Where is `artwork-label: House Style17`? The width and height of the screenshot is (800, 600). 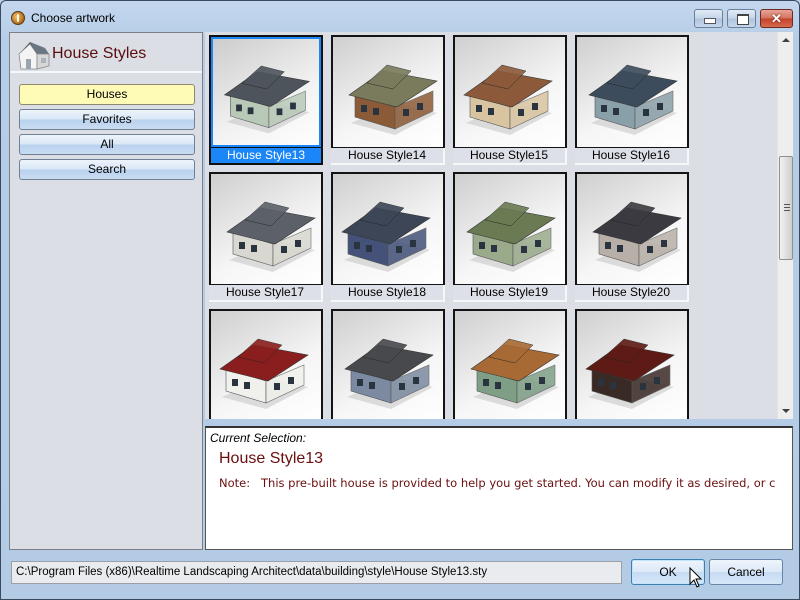
artwork-label: House Style17 is located at coordinates (266, 293).